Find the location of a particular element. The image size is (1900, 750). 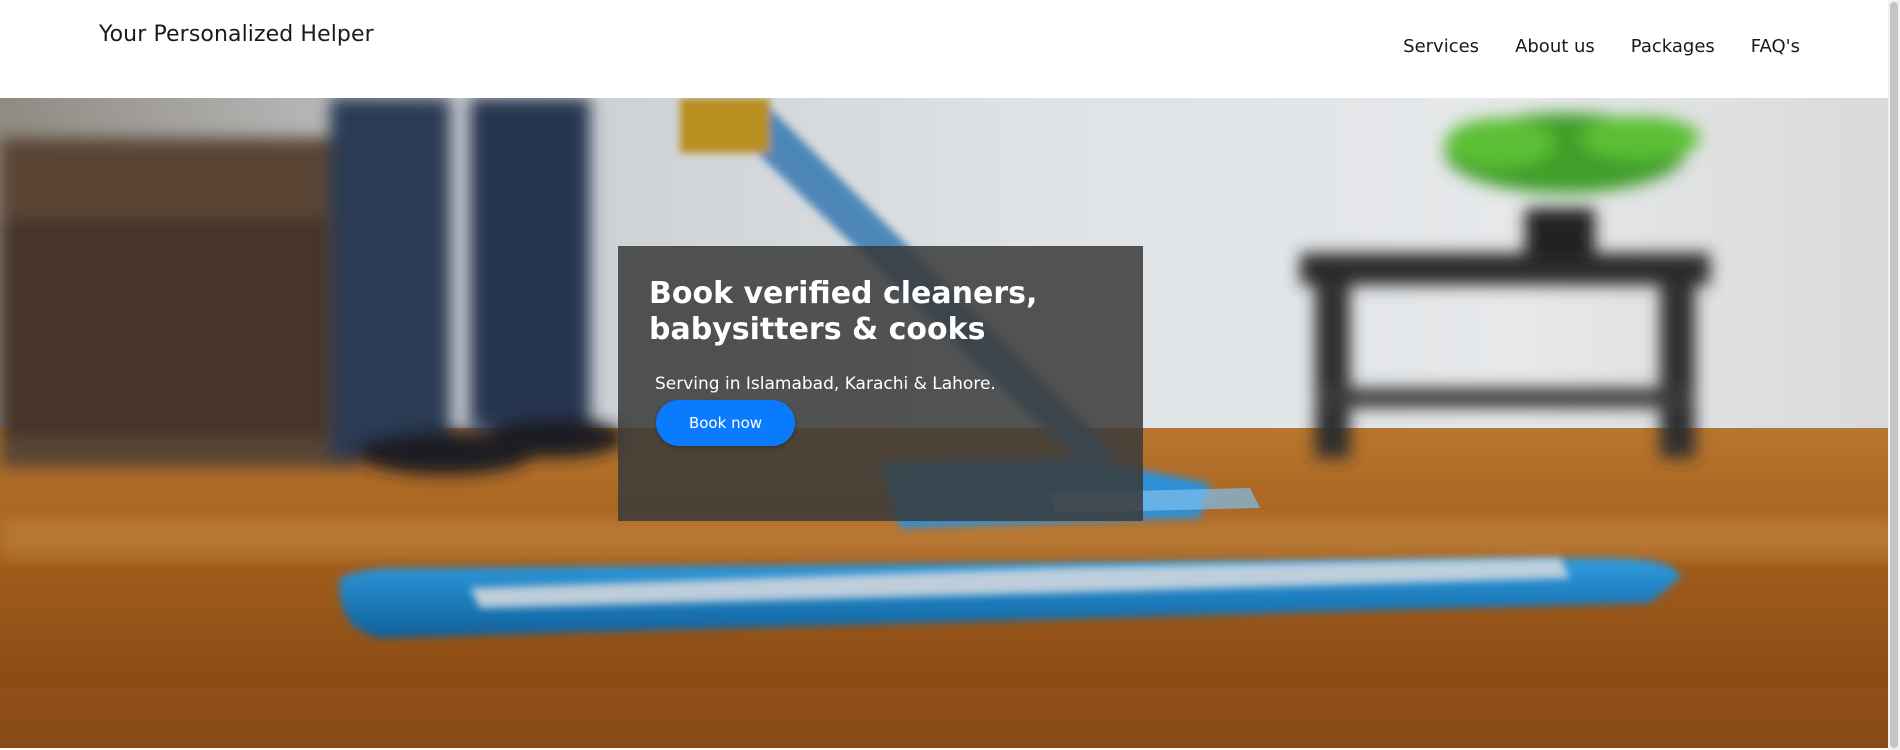

vertical-scrollbar is located at coordinates (1894, 375).